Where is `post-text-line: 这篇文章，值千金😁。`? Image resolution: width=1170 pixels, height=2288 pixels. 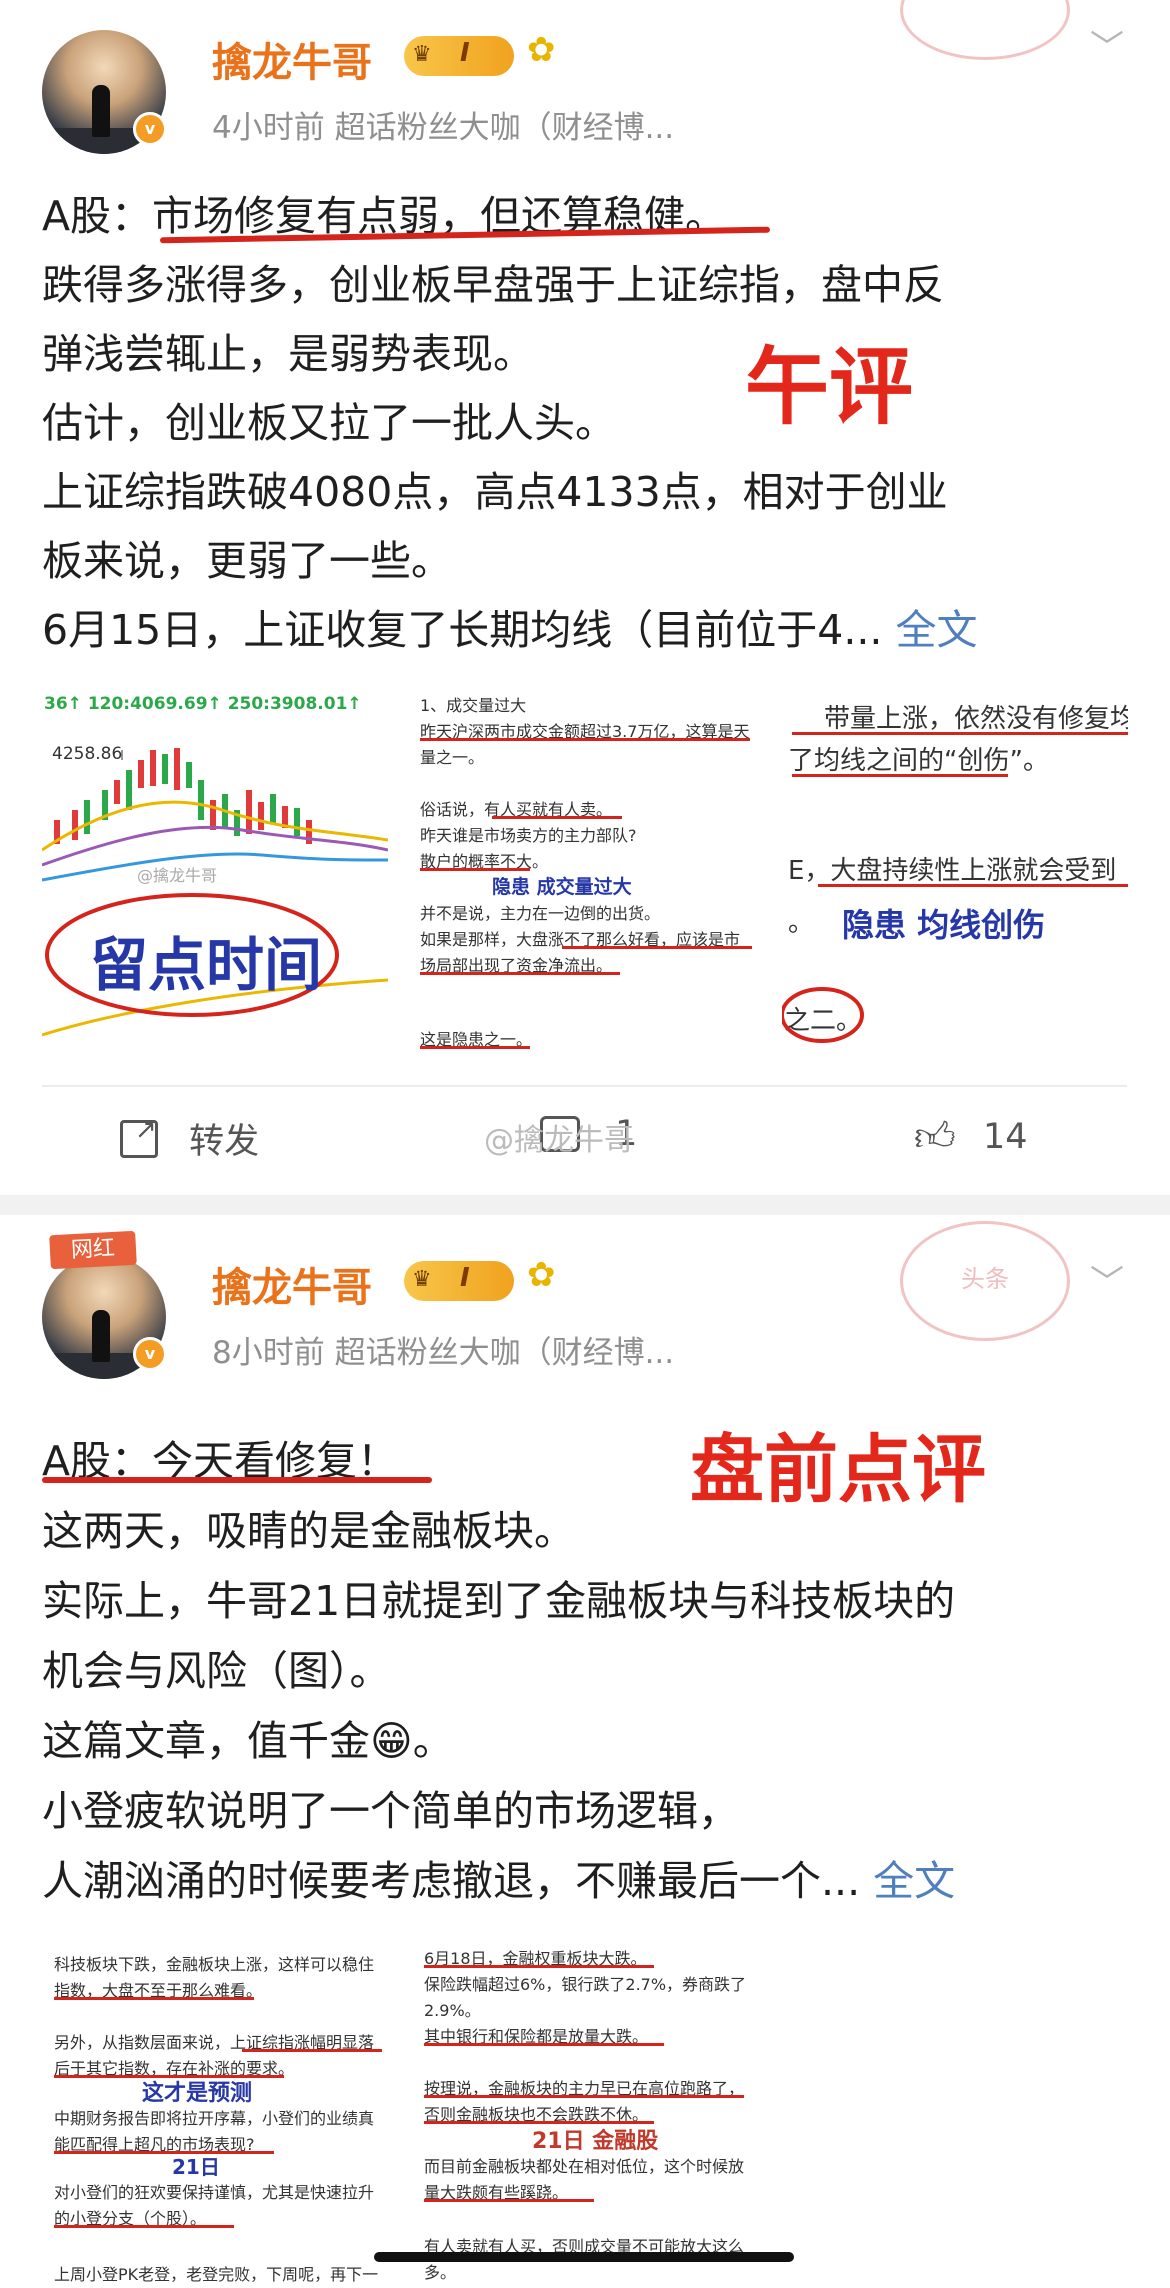
post-text-line: 这篇文章，值千金😁。 is located at coordinates (248, 1741).